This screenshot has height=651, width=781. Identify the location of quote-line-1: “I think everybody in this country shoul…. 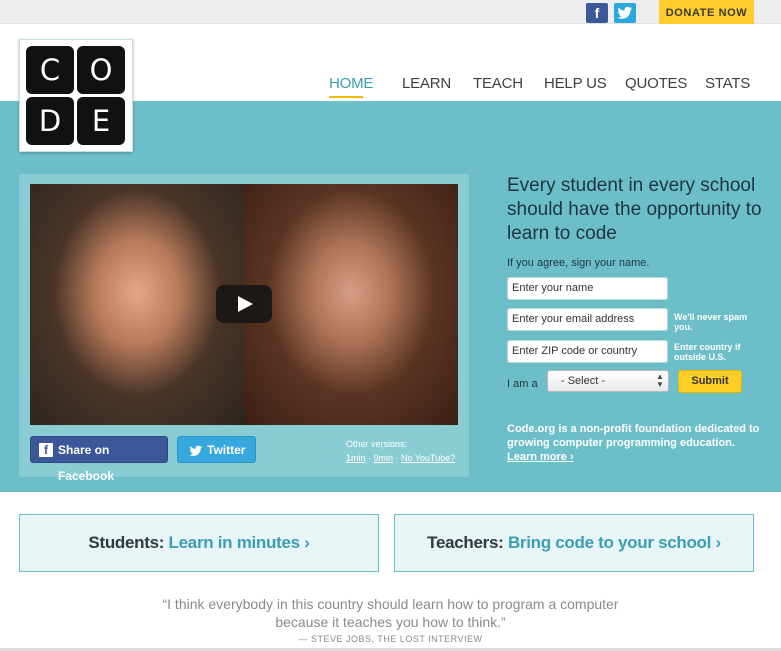
(390, 604).